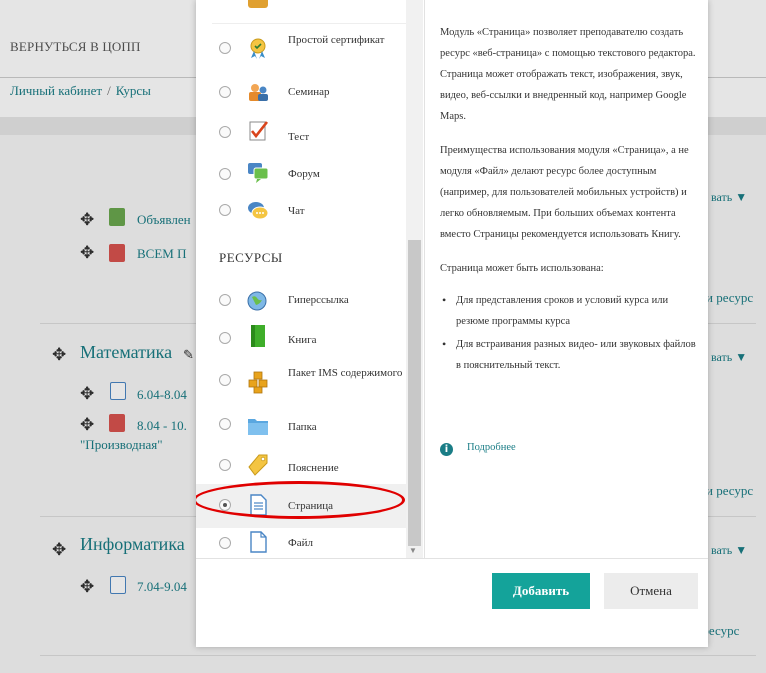 This screenshot has width=766, height=673. I want to click on pane-divider, so click(424, 279).